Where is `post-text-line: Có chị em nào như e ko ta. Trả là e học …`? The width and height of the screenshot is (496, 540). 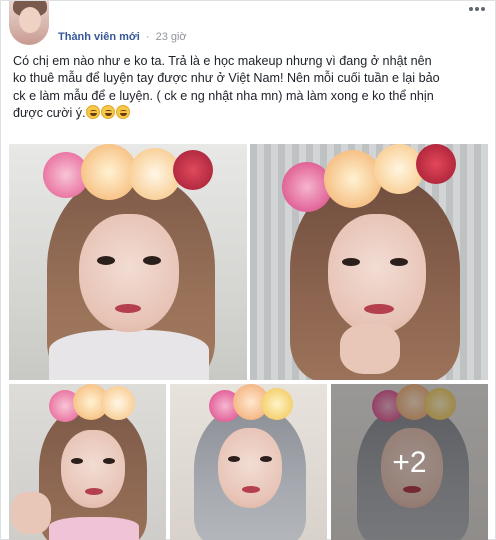 post-text-line: Có chị em nào như e ko ta. Trả là e học … is located at coordinates (222, 61).